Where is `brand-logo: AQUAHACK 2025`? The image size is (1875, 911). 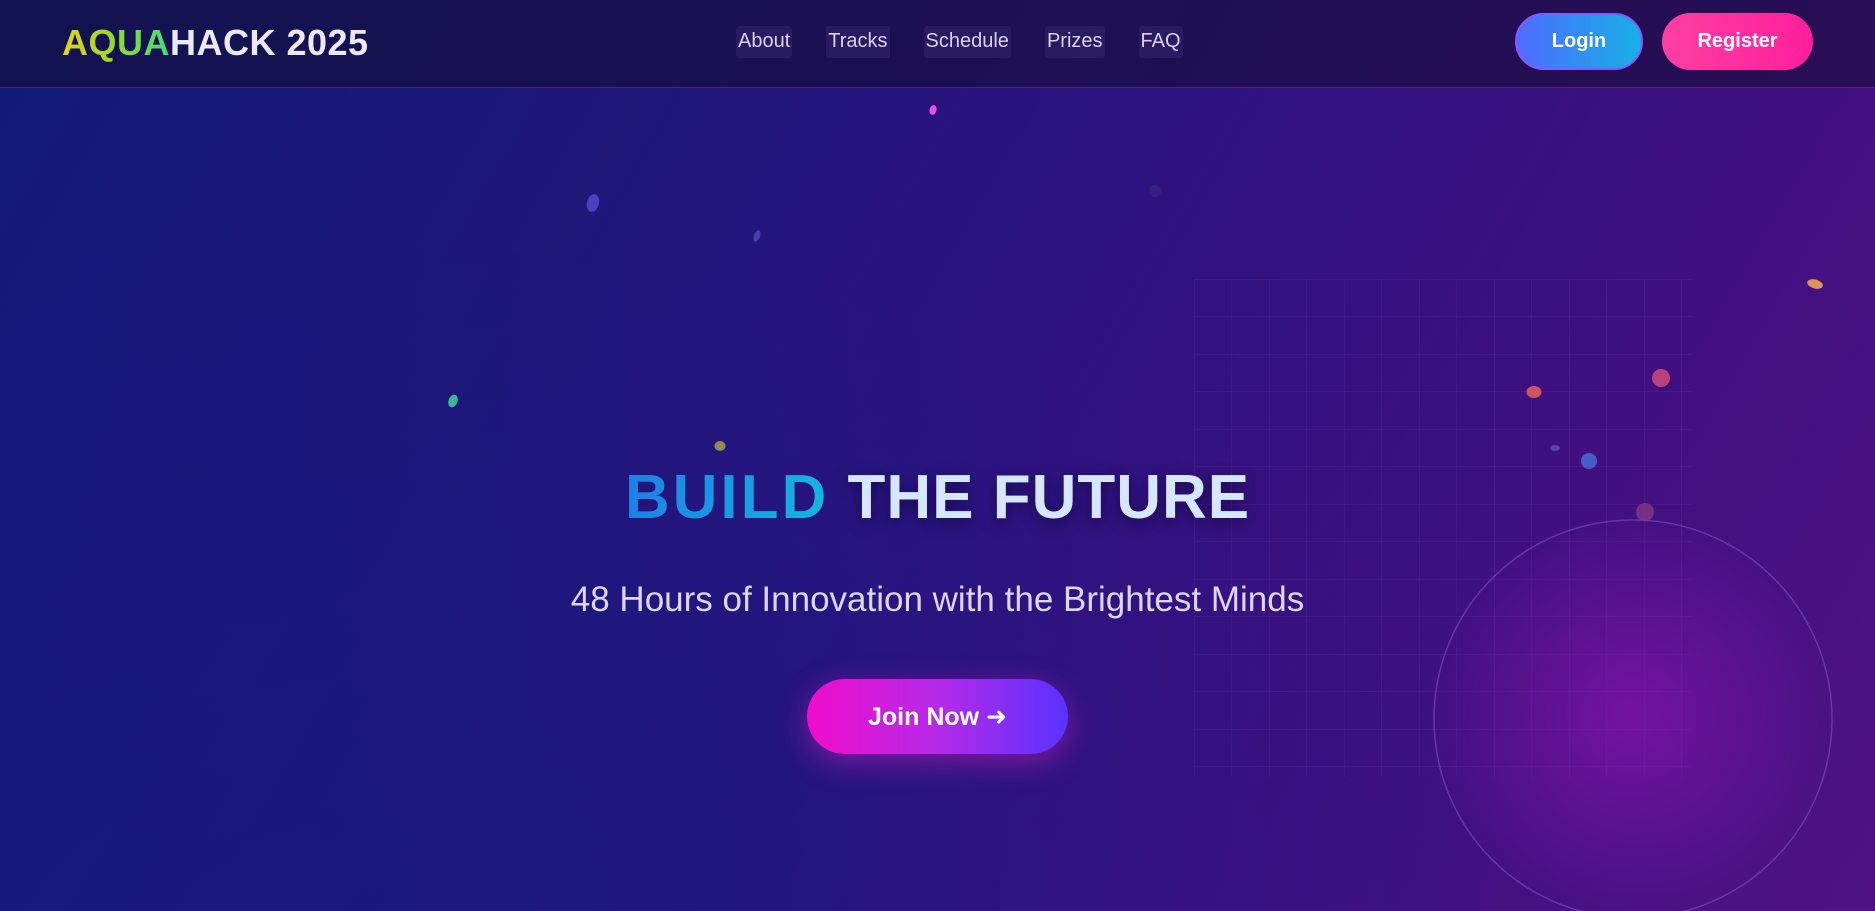 brand-logo: AQUAHACK 2025 is located at coordinates (215, 43).